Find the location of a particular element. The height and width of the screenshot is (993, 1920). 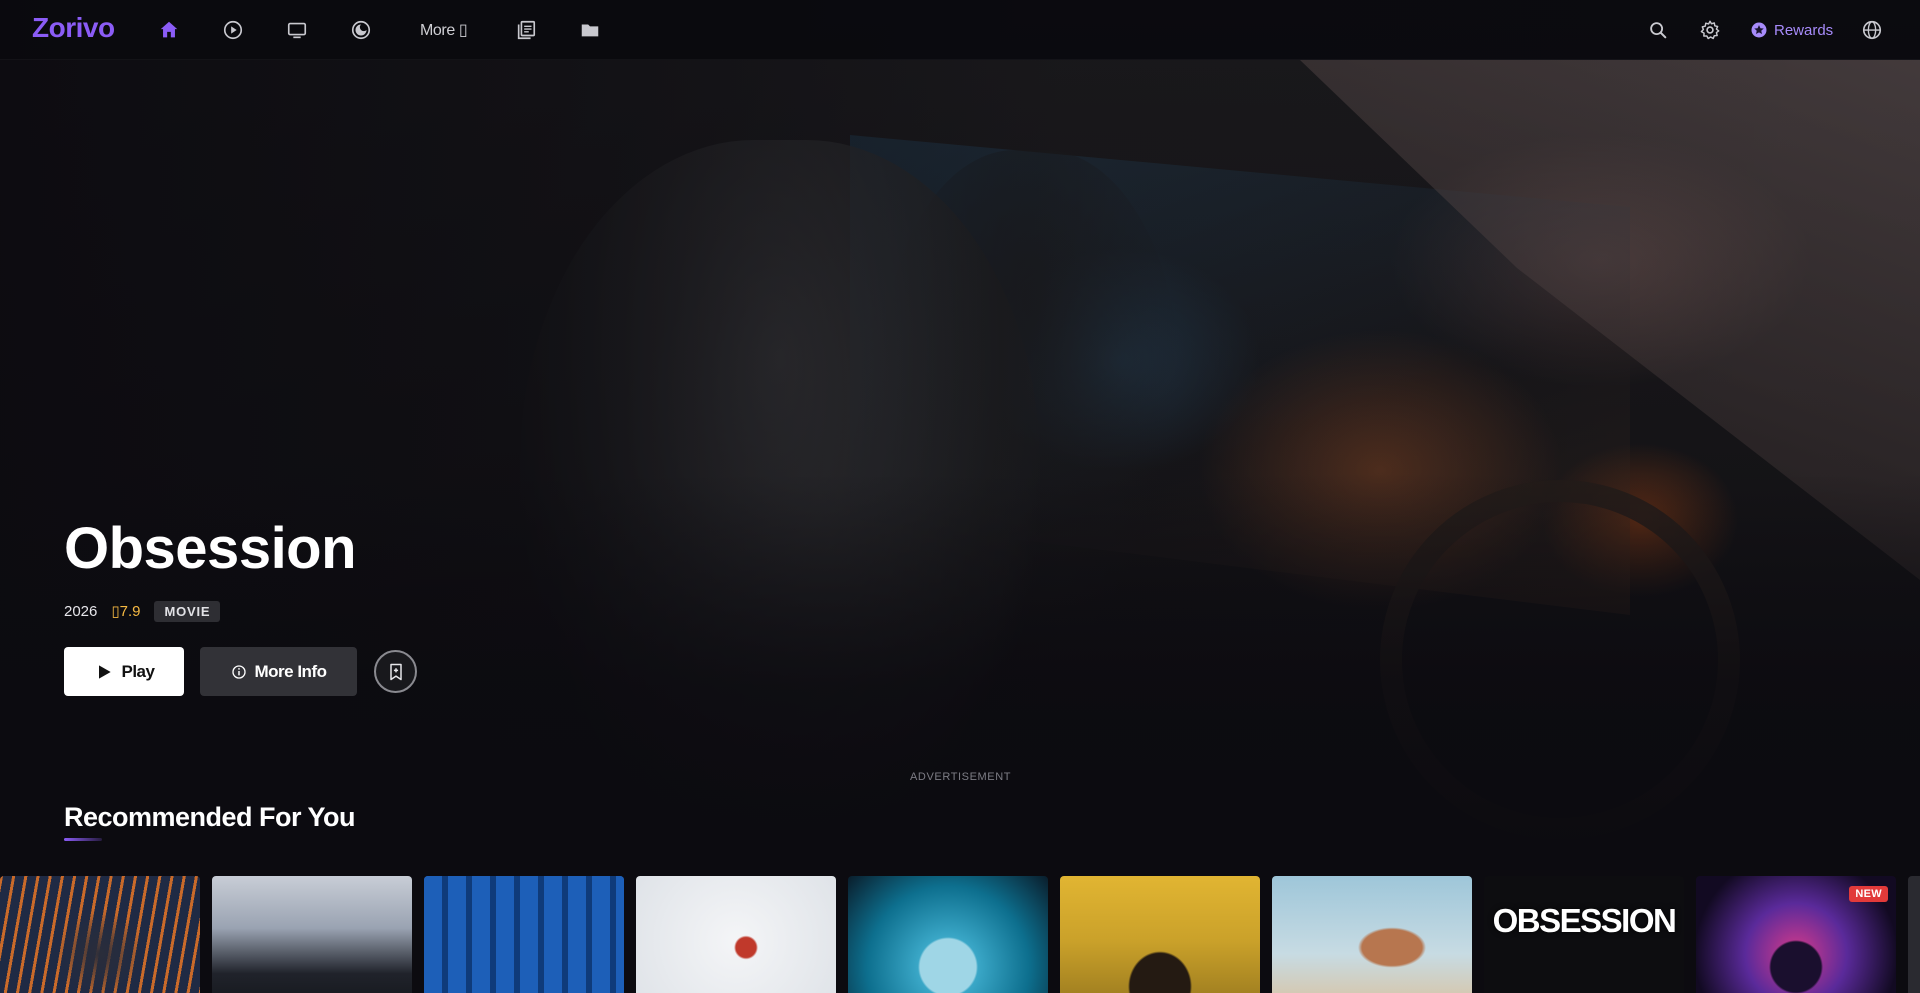

row-title: Recommended For You is located at coordinates (210, 817).